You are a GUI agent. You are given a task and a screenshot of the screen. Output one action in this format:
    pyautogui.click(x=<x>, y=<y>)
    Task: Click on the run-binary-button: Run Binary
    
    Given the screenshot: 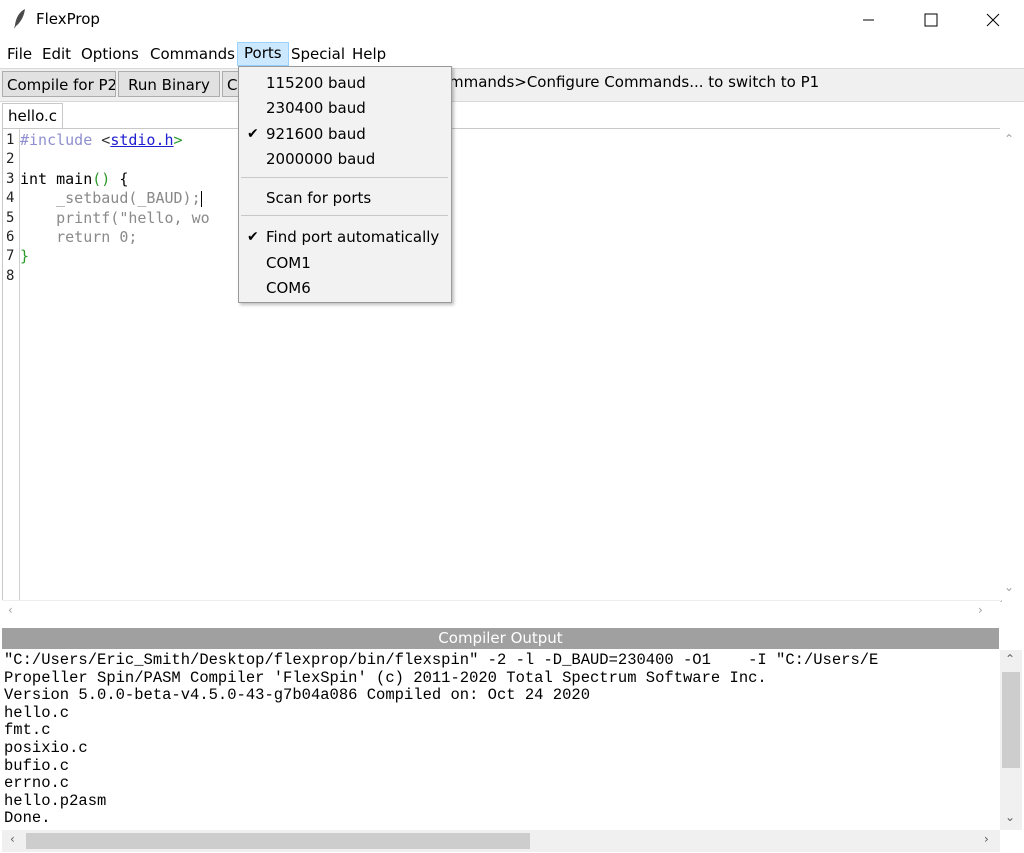 What is the action you would take?
    pyautogui.click(x=169, y=84)
    